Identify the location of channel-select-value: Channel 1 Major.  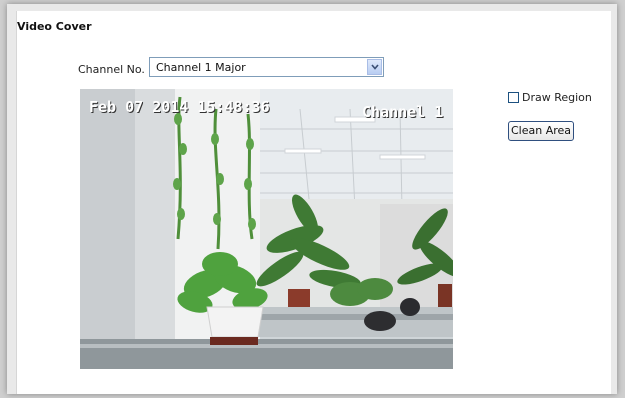
(201, 67).